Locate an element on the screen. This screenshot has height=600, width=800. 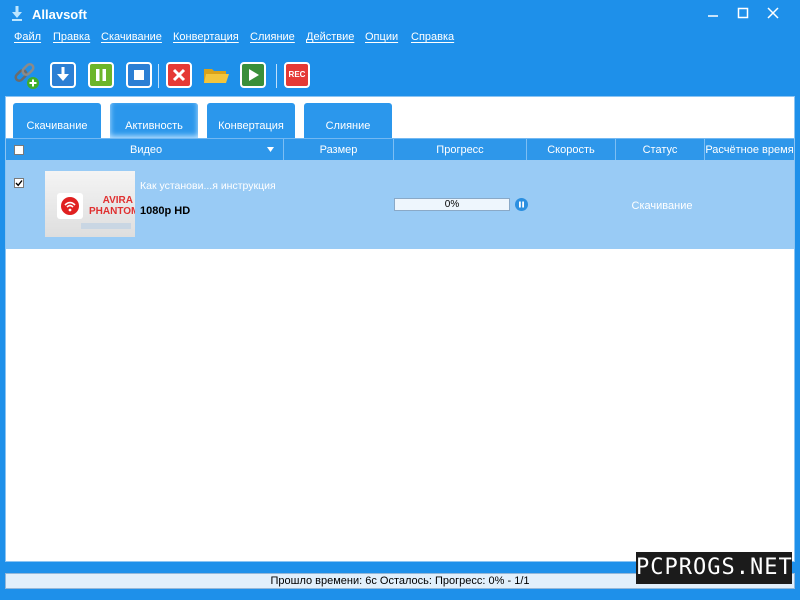
pause-button is located at coordinates (101, 75).